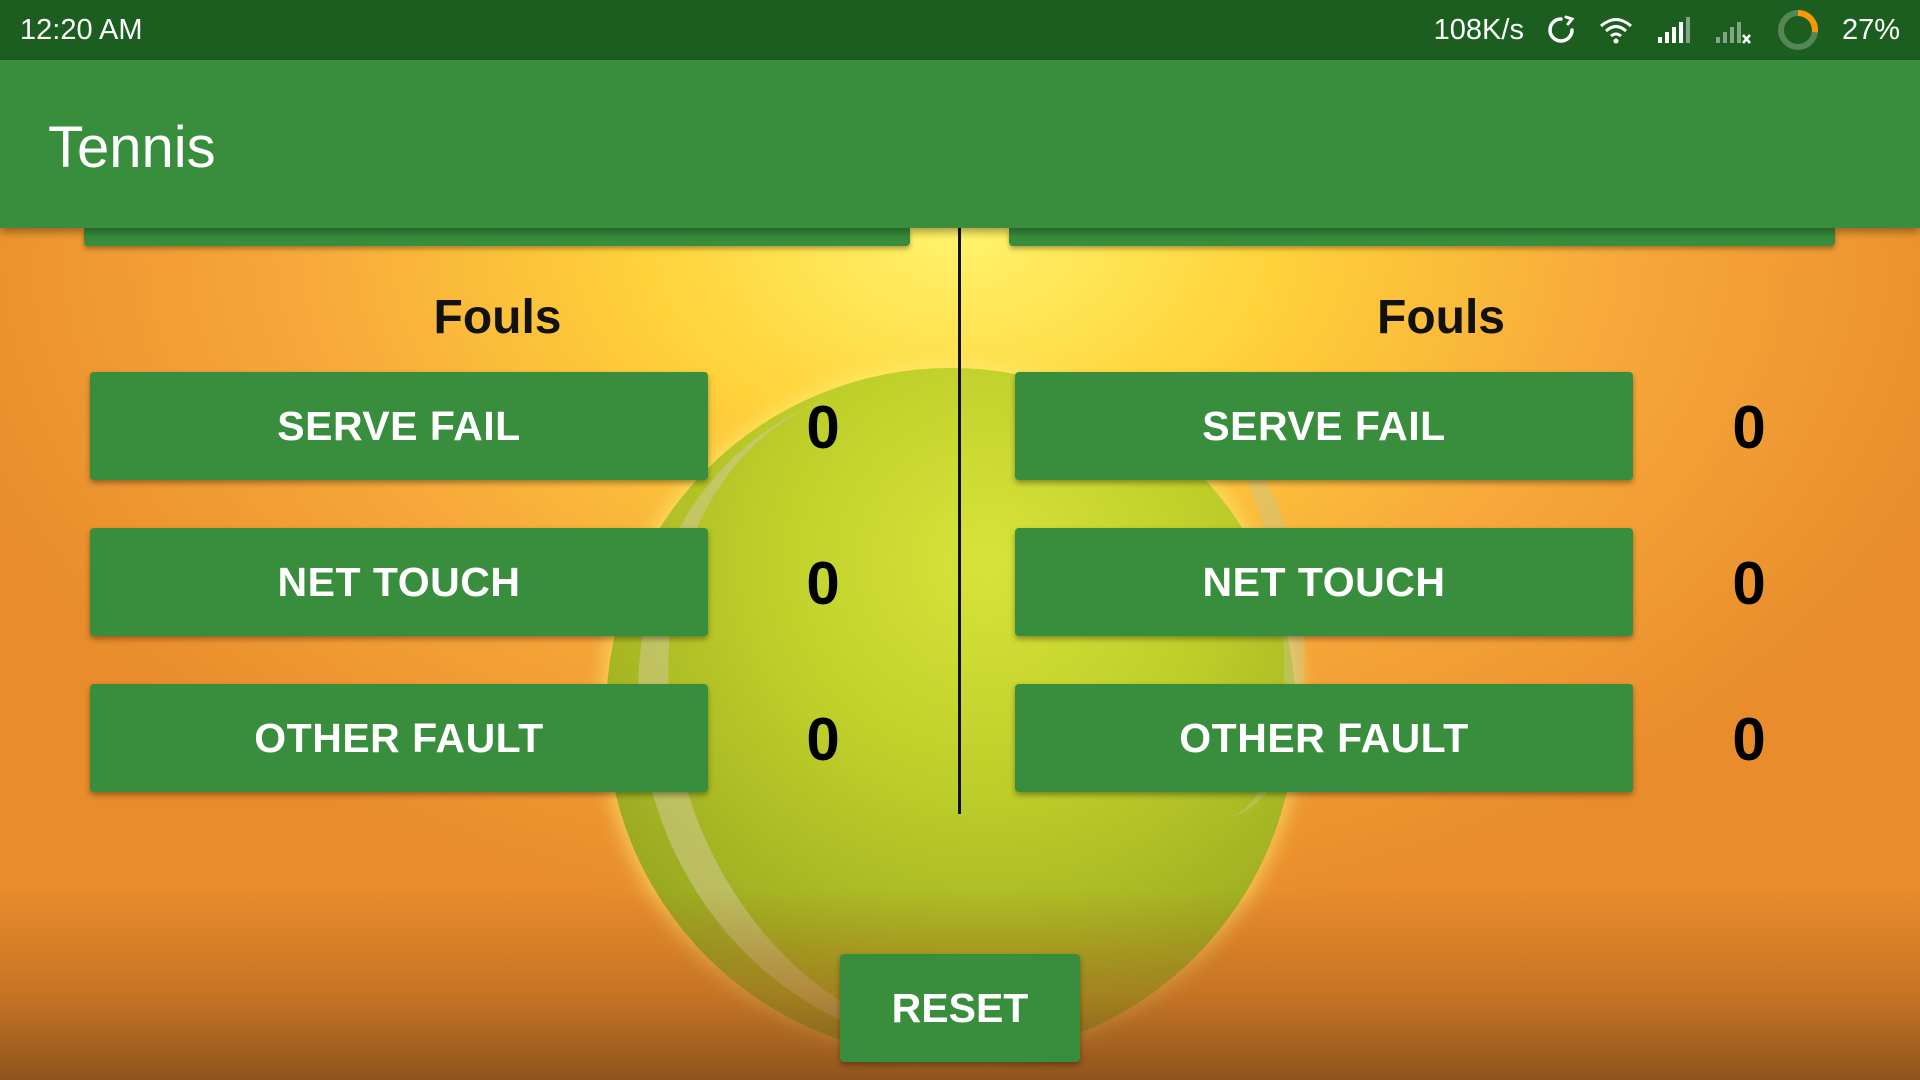 This screenshot has width=1920, height=1080. What do you see at coordinates (81, 29) in the screenshot?
I see `status-time: 12:20 AM` at bounding box center [81, 29].